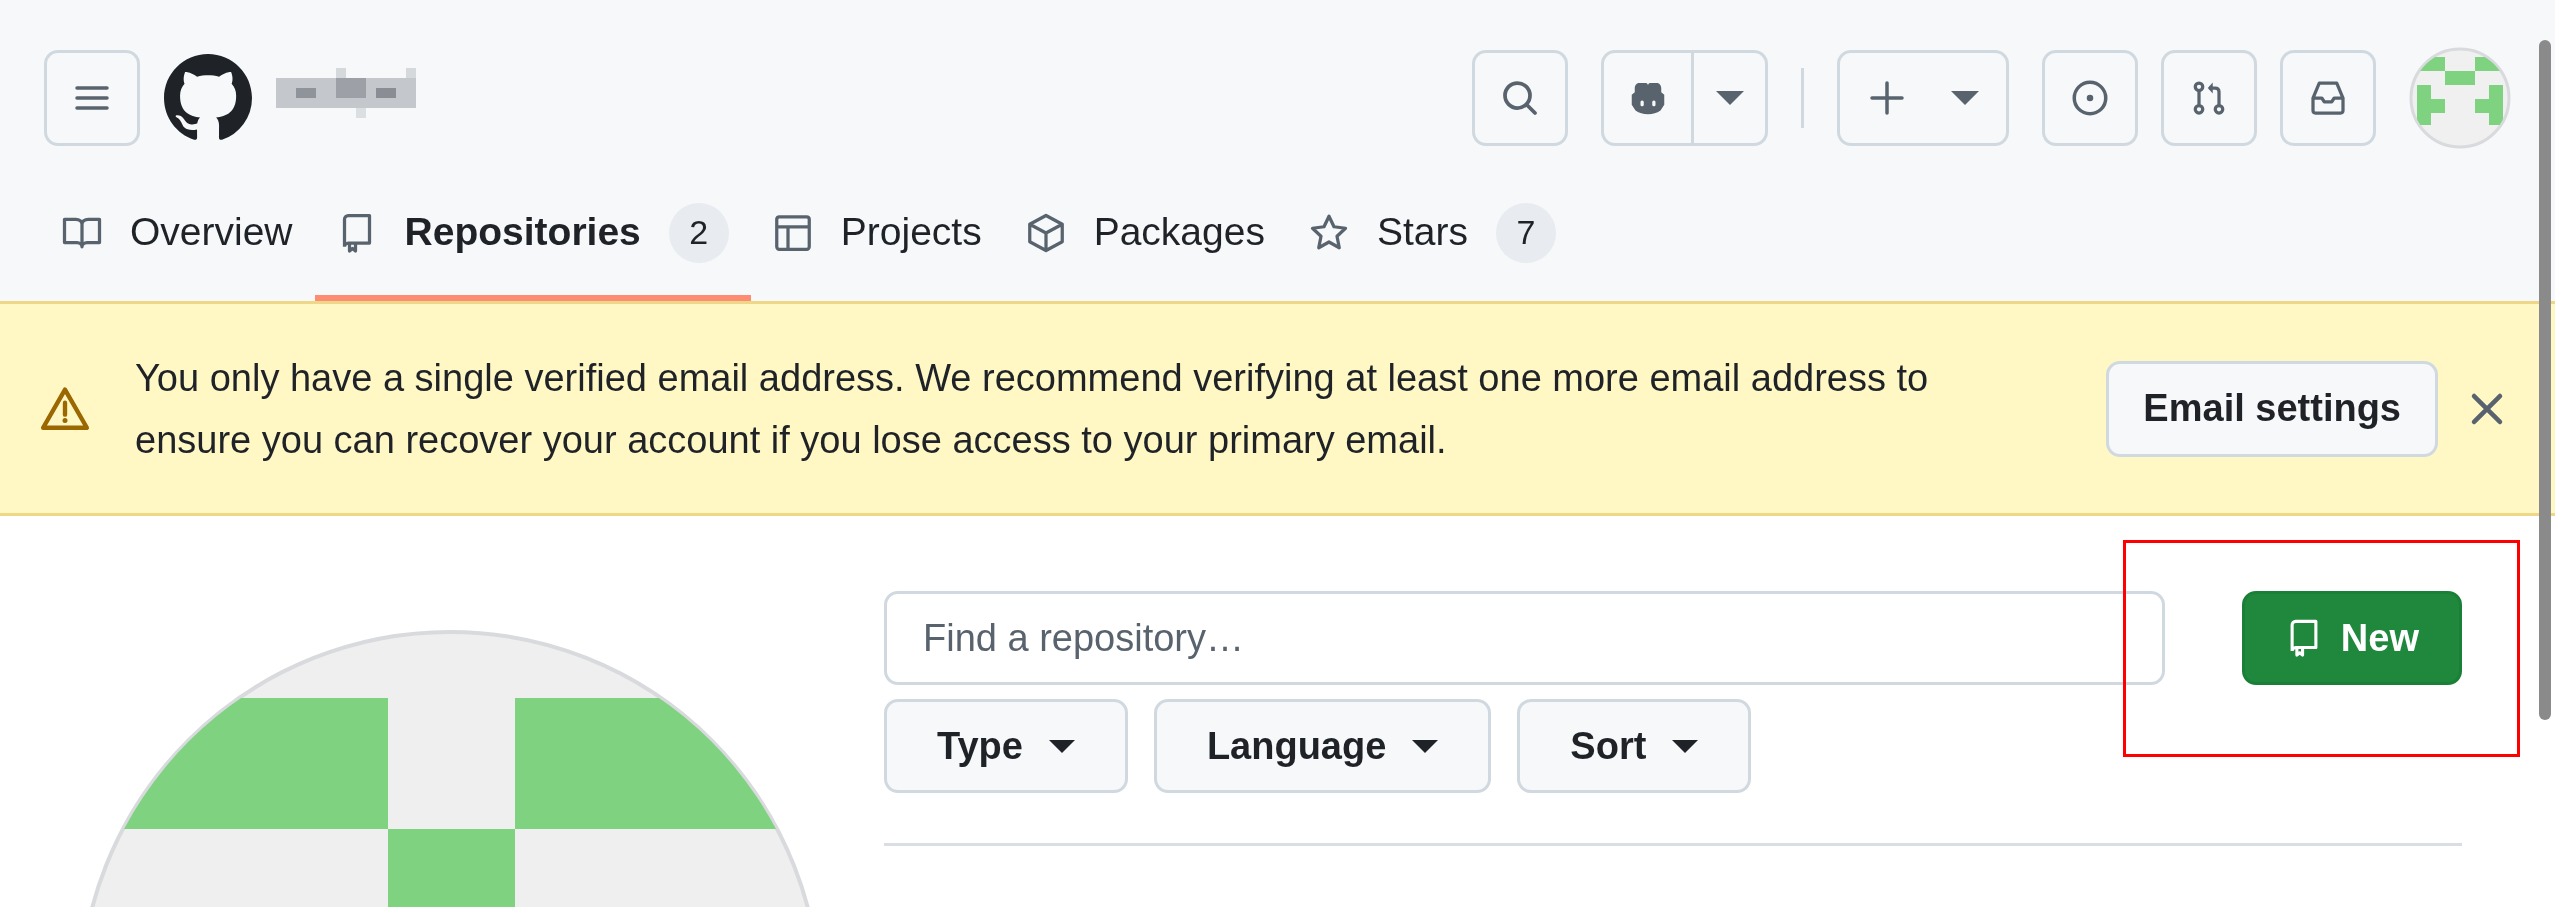 The height and width of the screenshot is (913, 2555). I want to click on email-settings-button: Email settings, so click(2272, 408).